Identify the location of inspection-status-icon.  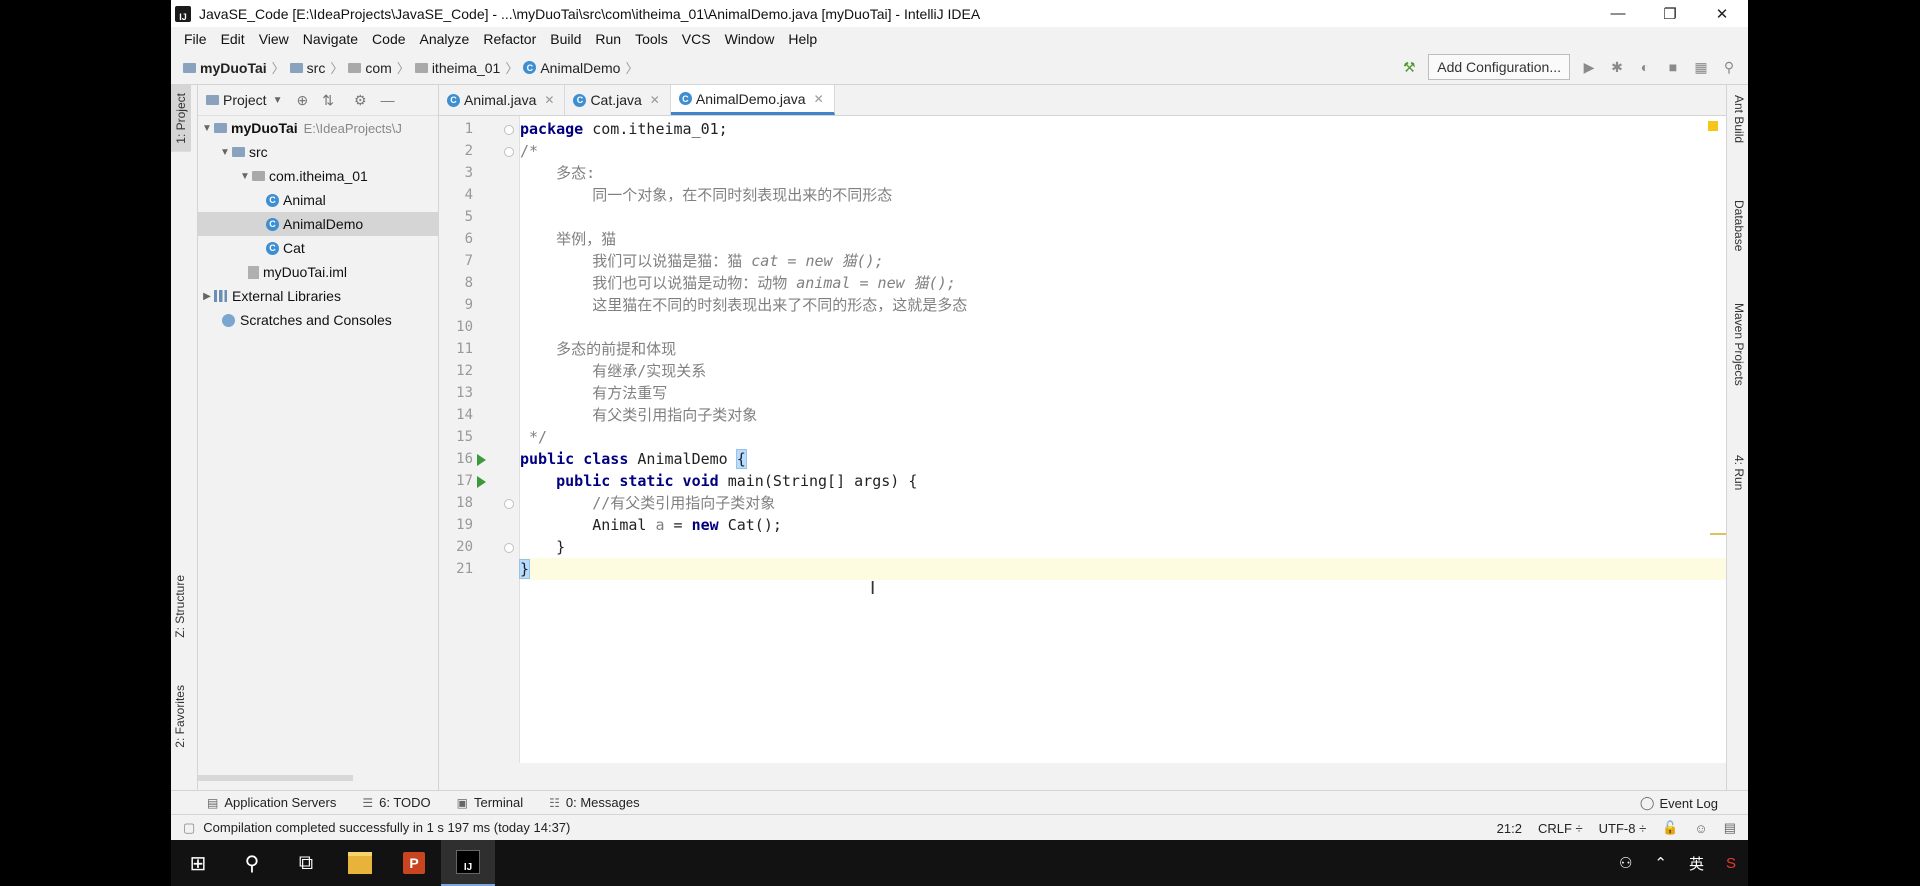
(1713, 126).